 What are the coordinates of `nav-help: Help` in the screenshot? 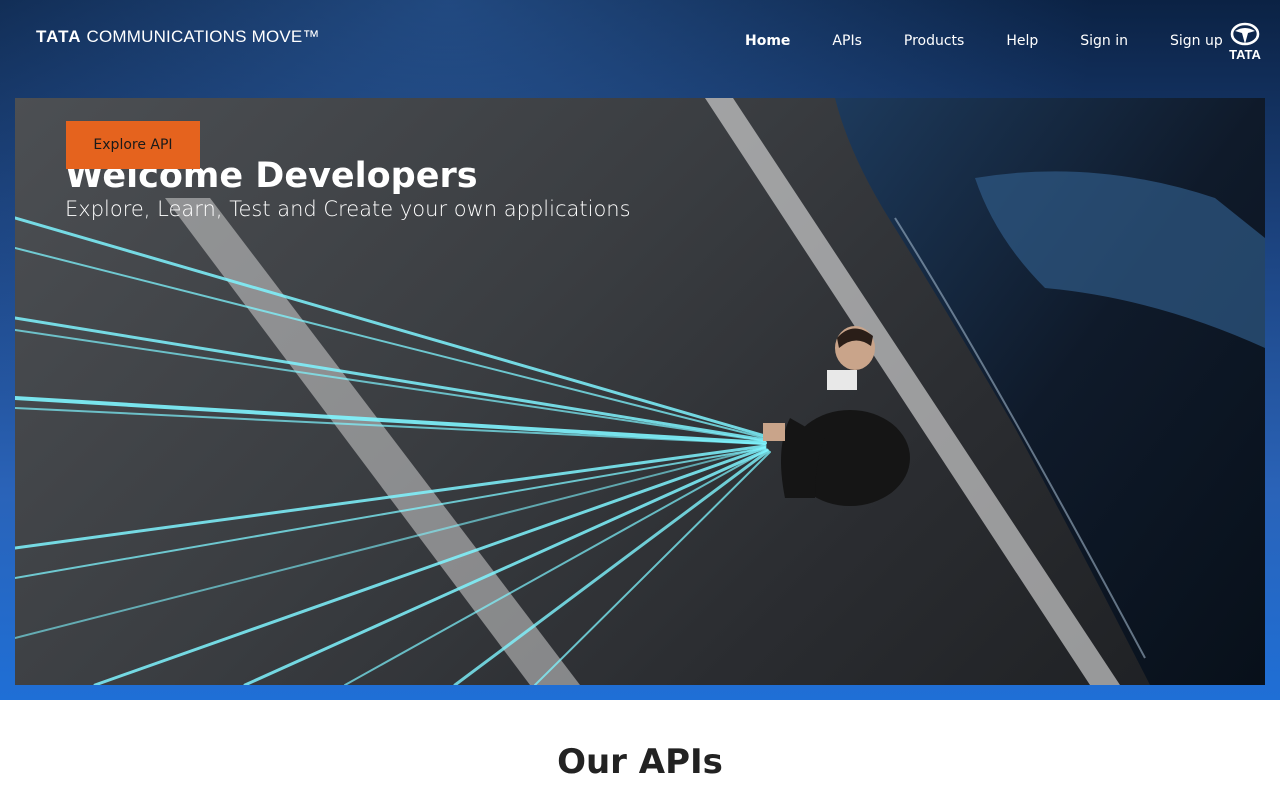 It's located at (1022, 41).